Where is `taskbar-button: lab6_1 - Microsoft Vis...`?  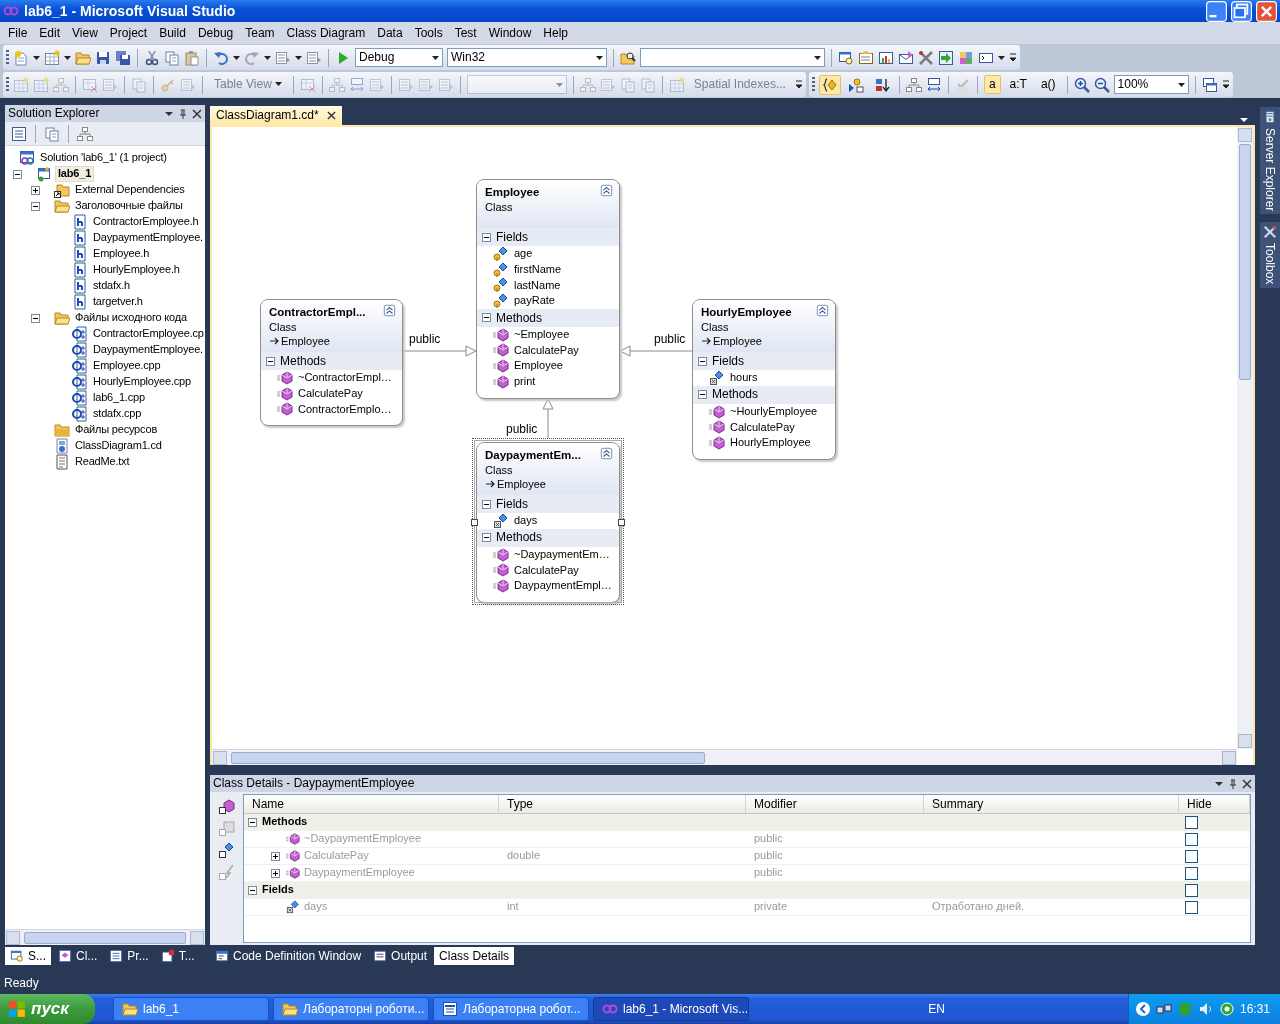 taskbar-button: lab6_1 - Microsoft Vis... is located at coordinates (671, 1009).